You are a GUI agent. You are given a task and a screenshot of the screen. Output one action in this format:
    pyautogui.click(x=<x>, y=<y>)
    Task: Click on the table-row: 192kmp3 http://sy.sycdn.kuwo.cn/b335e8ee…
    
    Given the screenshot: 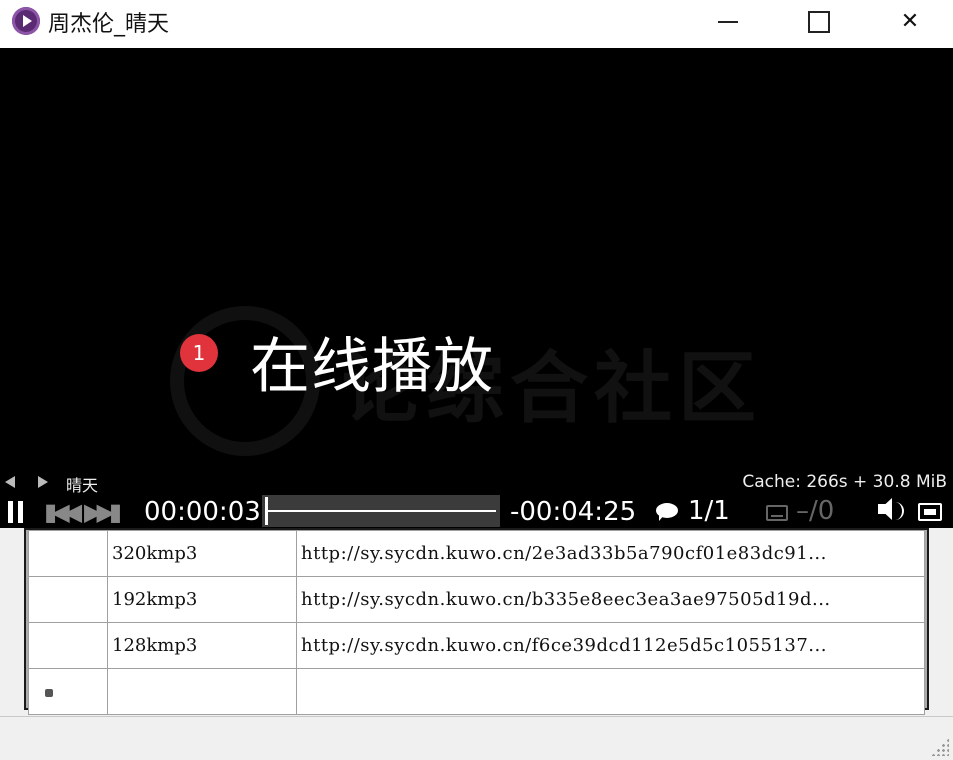 What is the action you would take?
    pyautogui.click(x=476, y=599)
    